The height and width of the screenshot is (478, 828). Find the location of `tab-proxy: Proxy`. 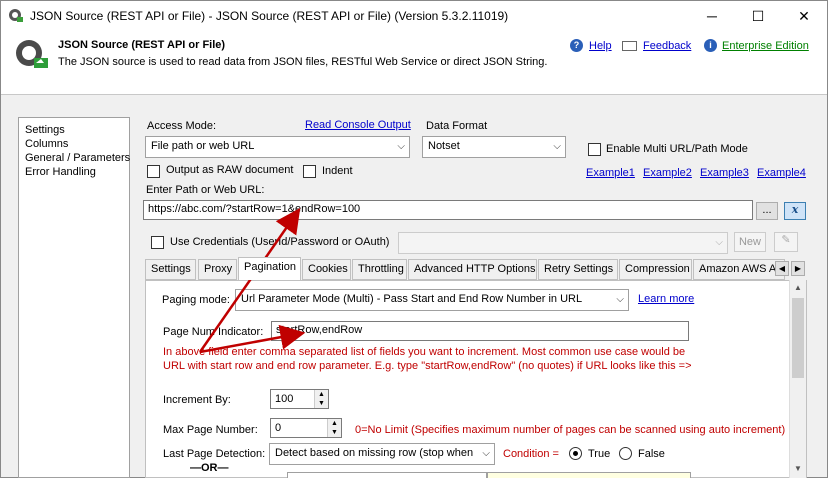

tab-proxy: Proxy is located at coordinates (217, 269).